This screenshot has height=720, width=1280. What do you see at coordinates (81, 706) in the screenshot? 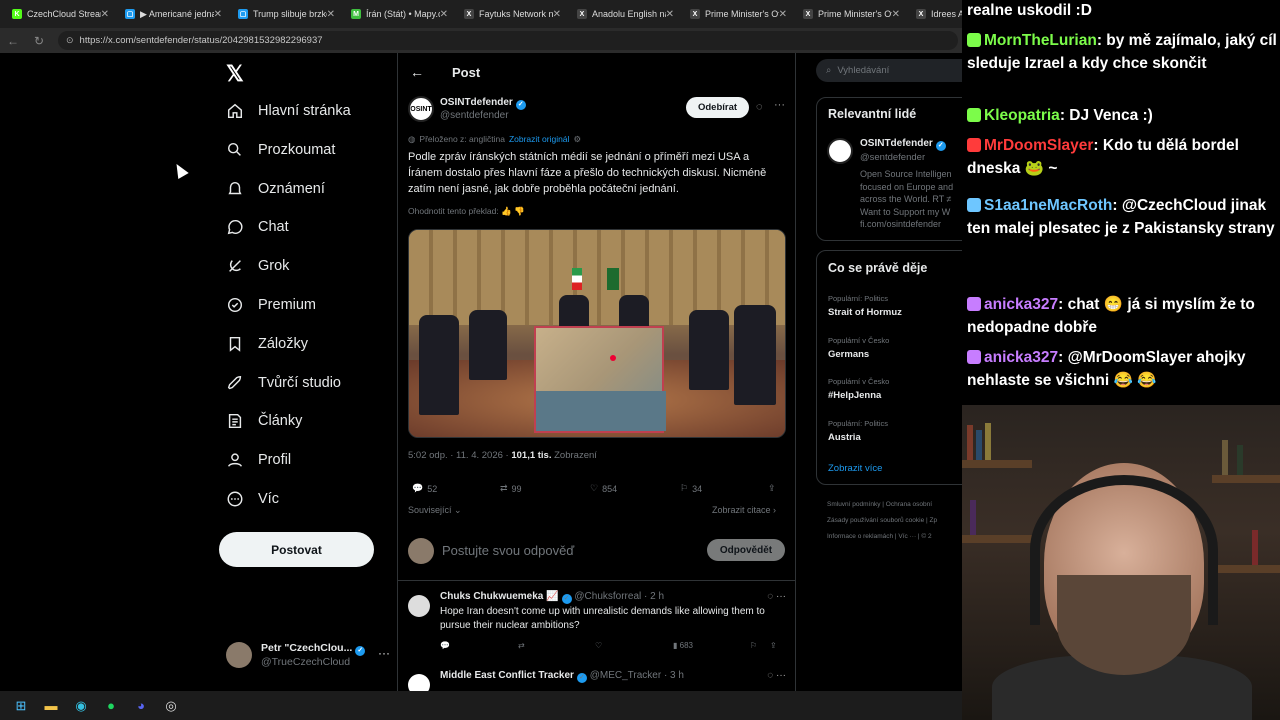
I see `edge-browser-icon: ◉` at bounding box center [81, 706].